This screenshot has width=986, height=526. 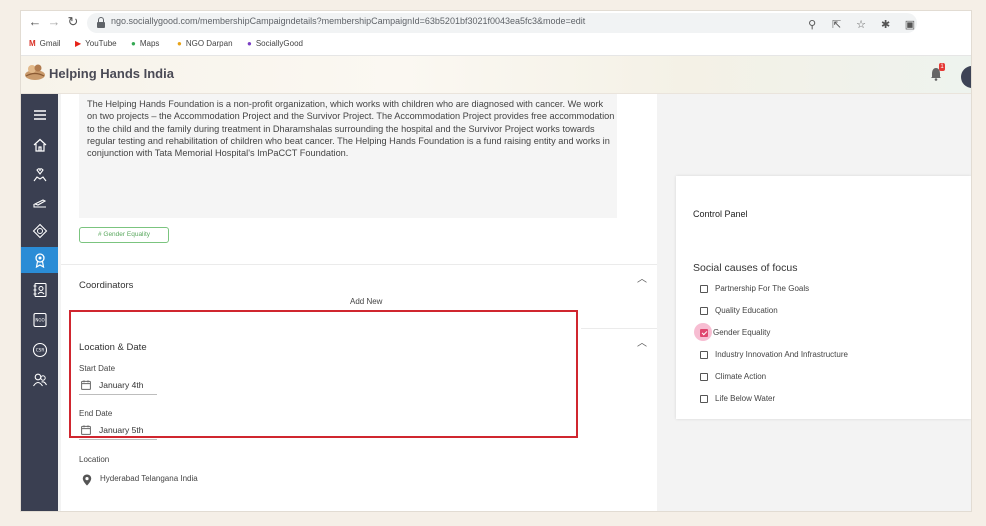 What do you see at coordinates (966, 77) in the screenshot?
I see `user-avatar` at bounding box center [966, 77].